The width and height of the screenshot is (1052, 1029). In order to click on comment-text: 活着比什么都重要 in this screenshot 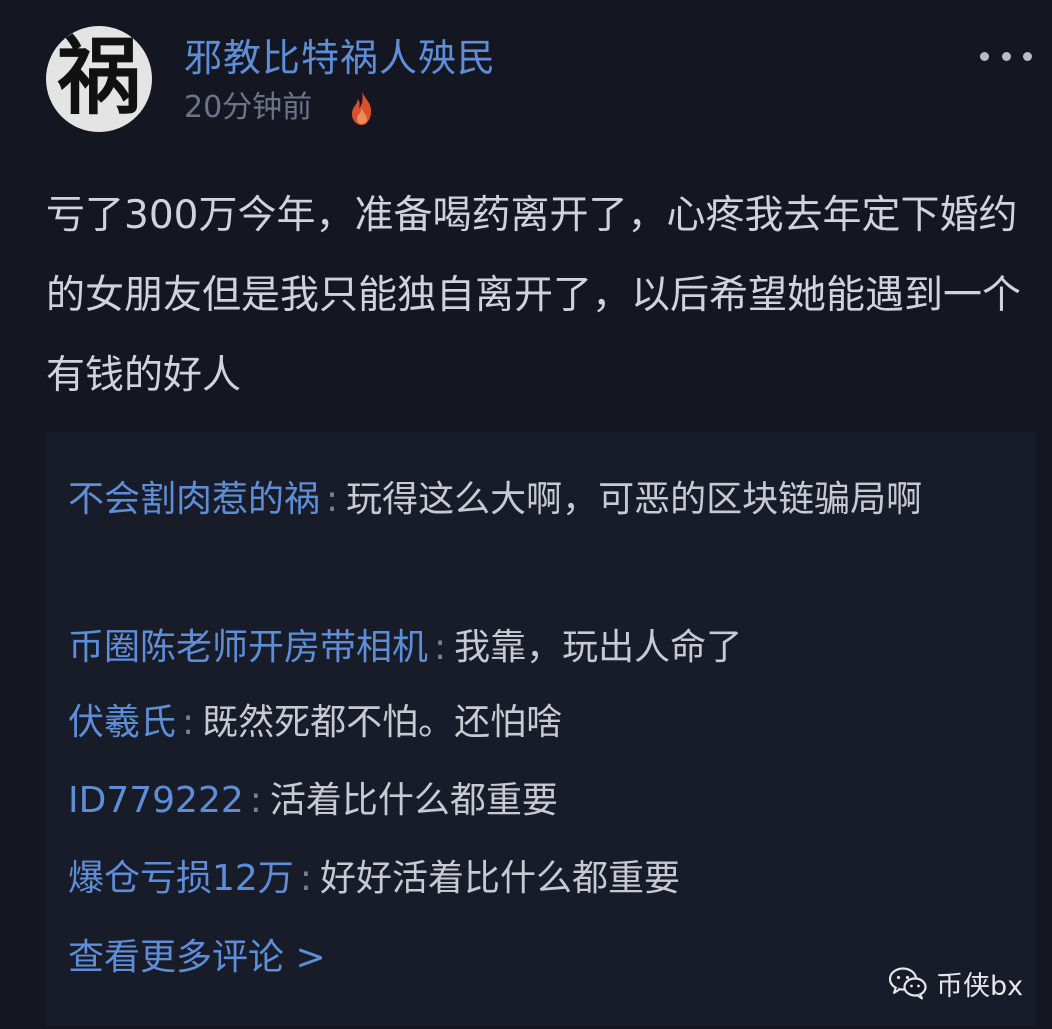, I will do `click(413, 800)`.